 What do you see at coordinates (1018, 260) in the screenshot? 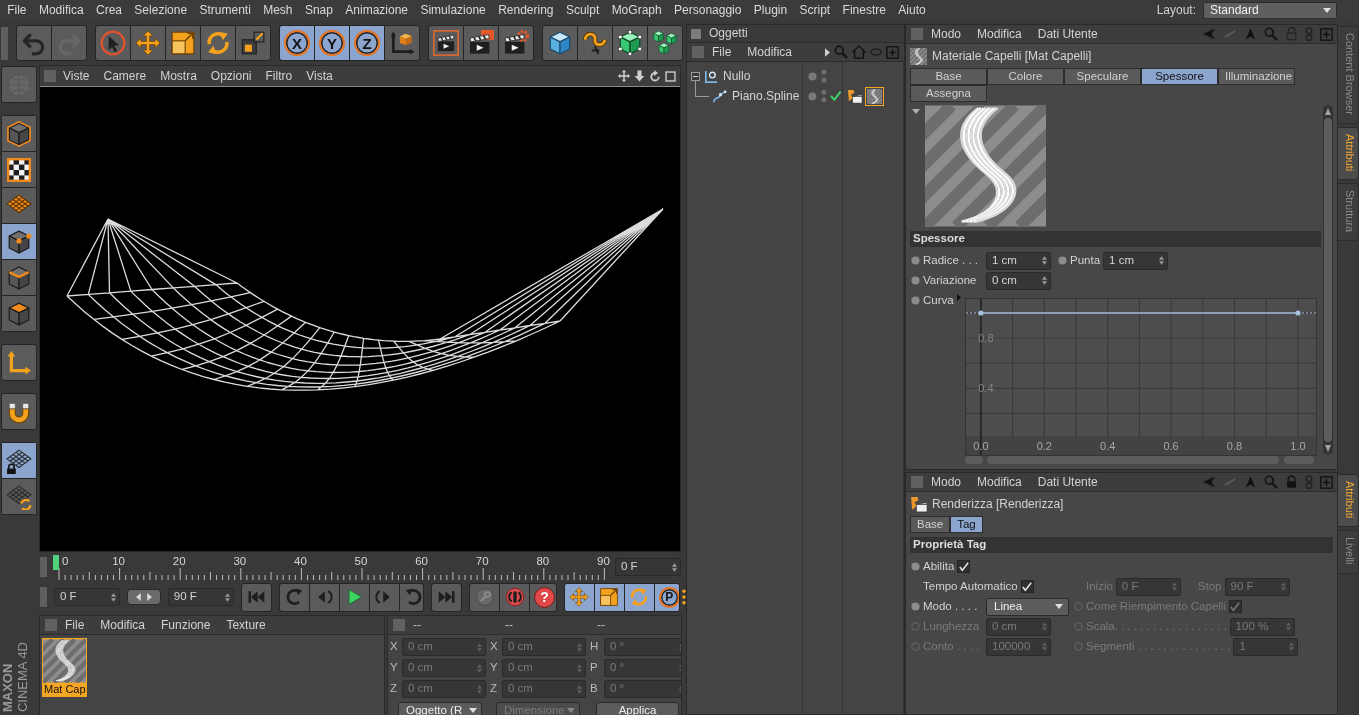
I see `number-field: 1 cm` at bounding box center [1018, 260].